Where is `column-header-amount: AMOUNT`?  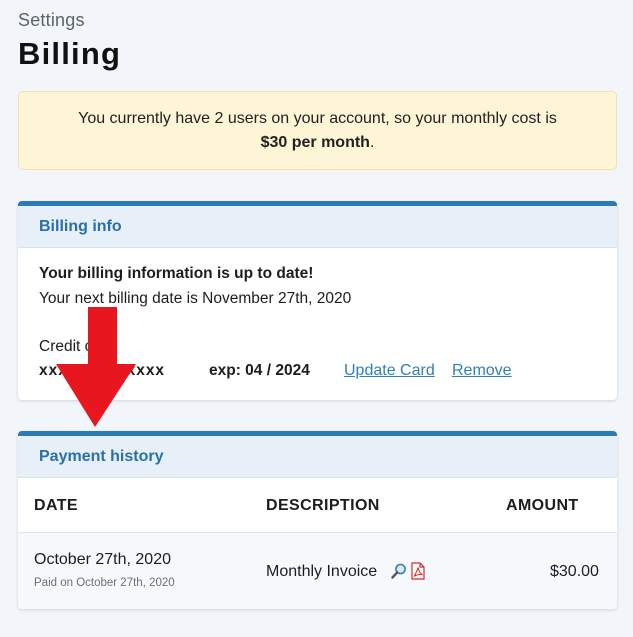
column-header-amount: AMOUNT is located at coordinates (542, 505).